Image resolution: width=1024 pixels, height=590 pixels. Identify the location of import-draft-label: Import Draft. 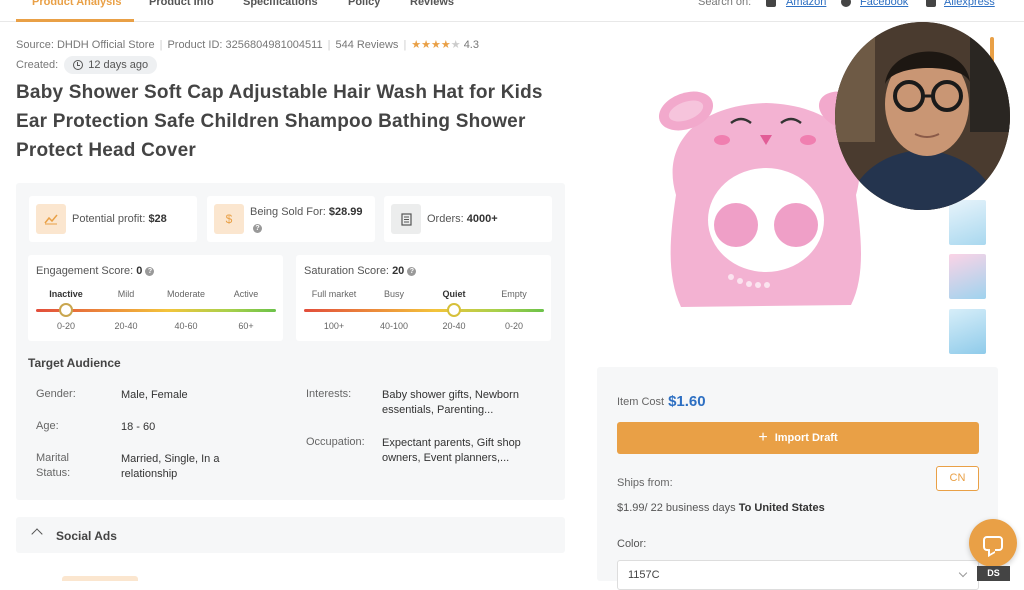
(806, 438).